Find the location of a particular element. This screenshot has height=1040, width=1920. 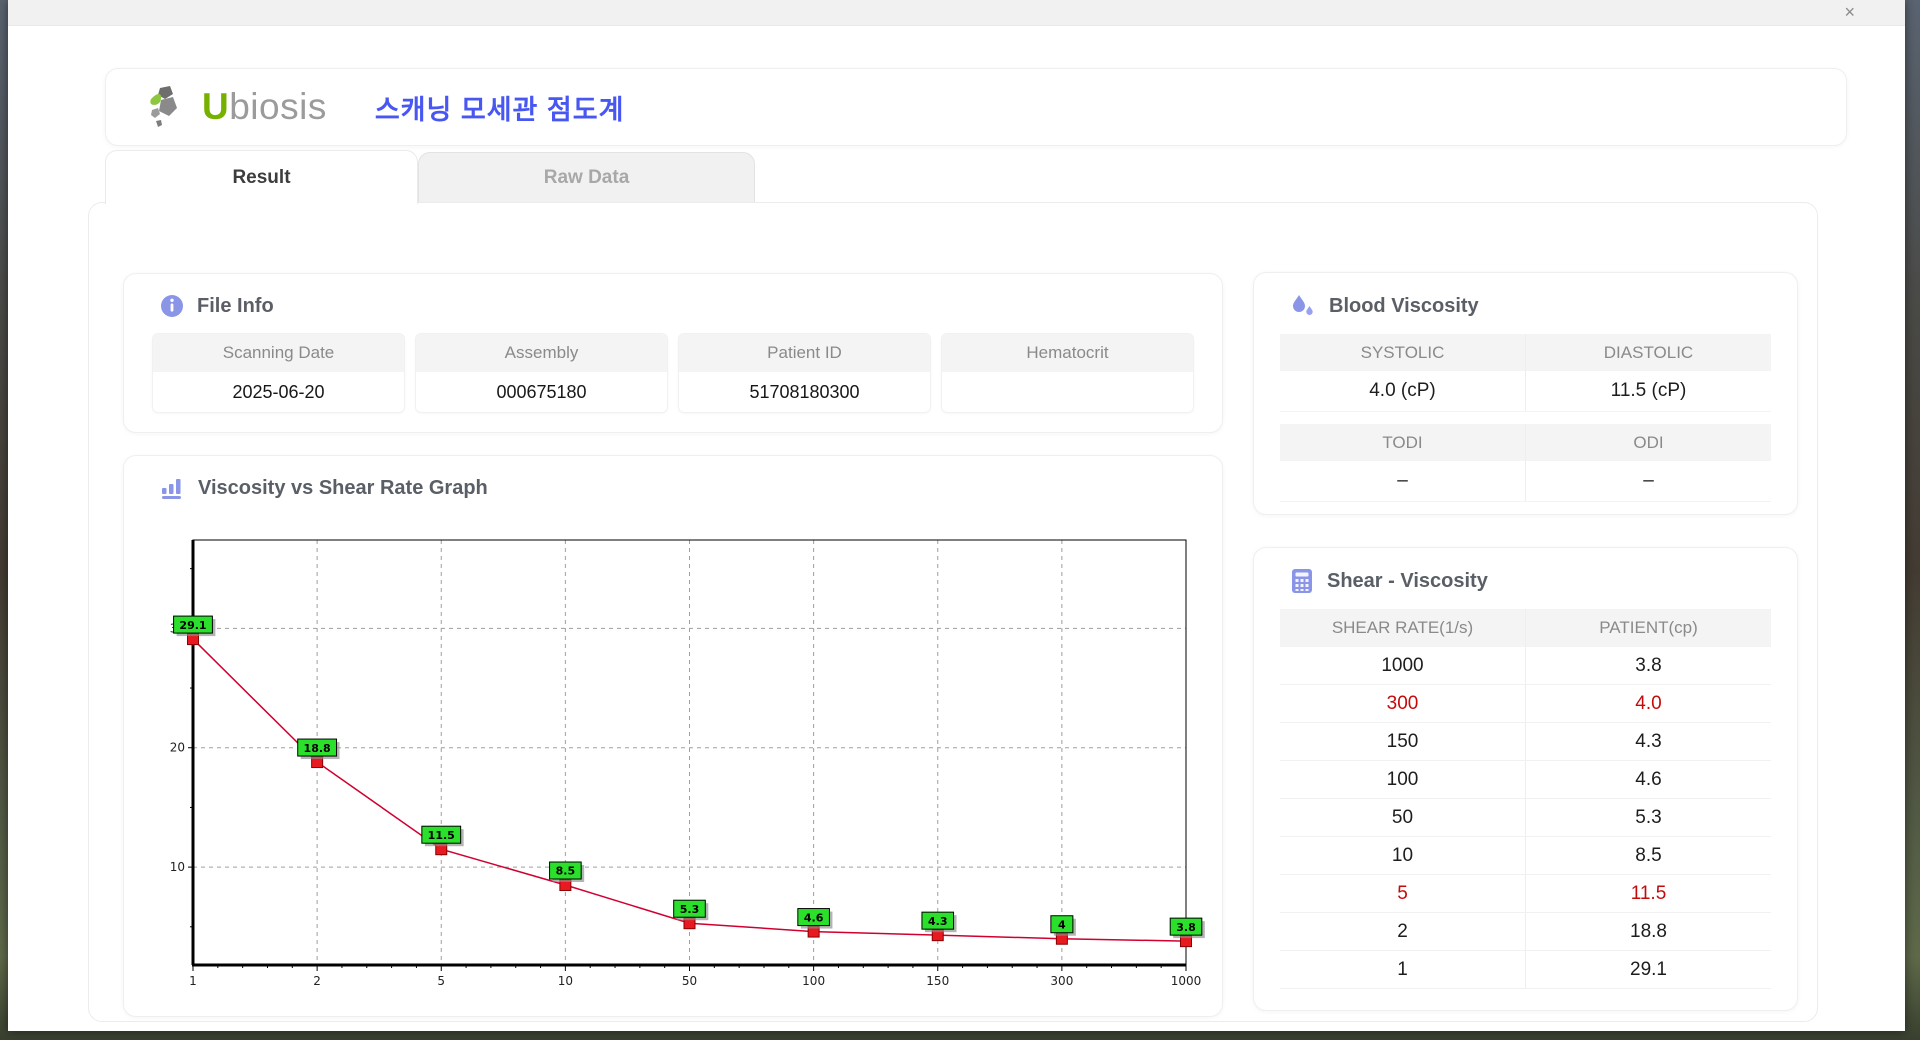

graph-title-text: Viscosity vs Shear Rate Graph is located at coordinates (343, 487).